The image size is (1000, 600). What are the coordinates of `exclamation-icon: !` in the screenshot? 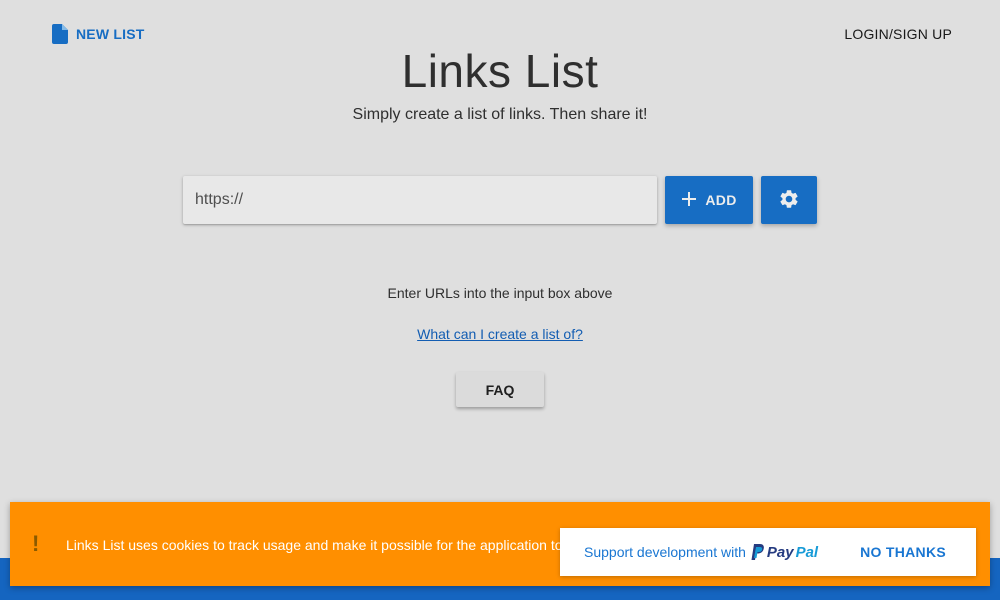 It's located at (36, 543).